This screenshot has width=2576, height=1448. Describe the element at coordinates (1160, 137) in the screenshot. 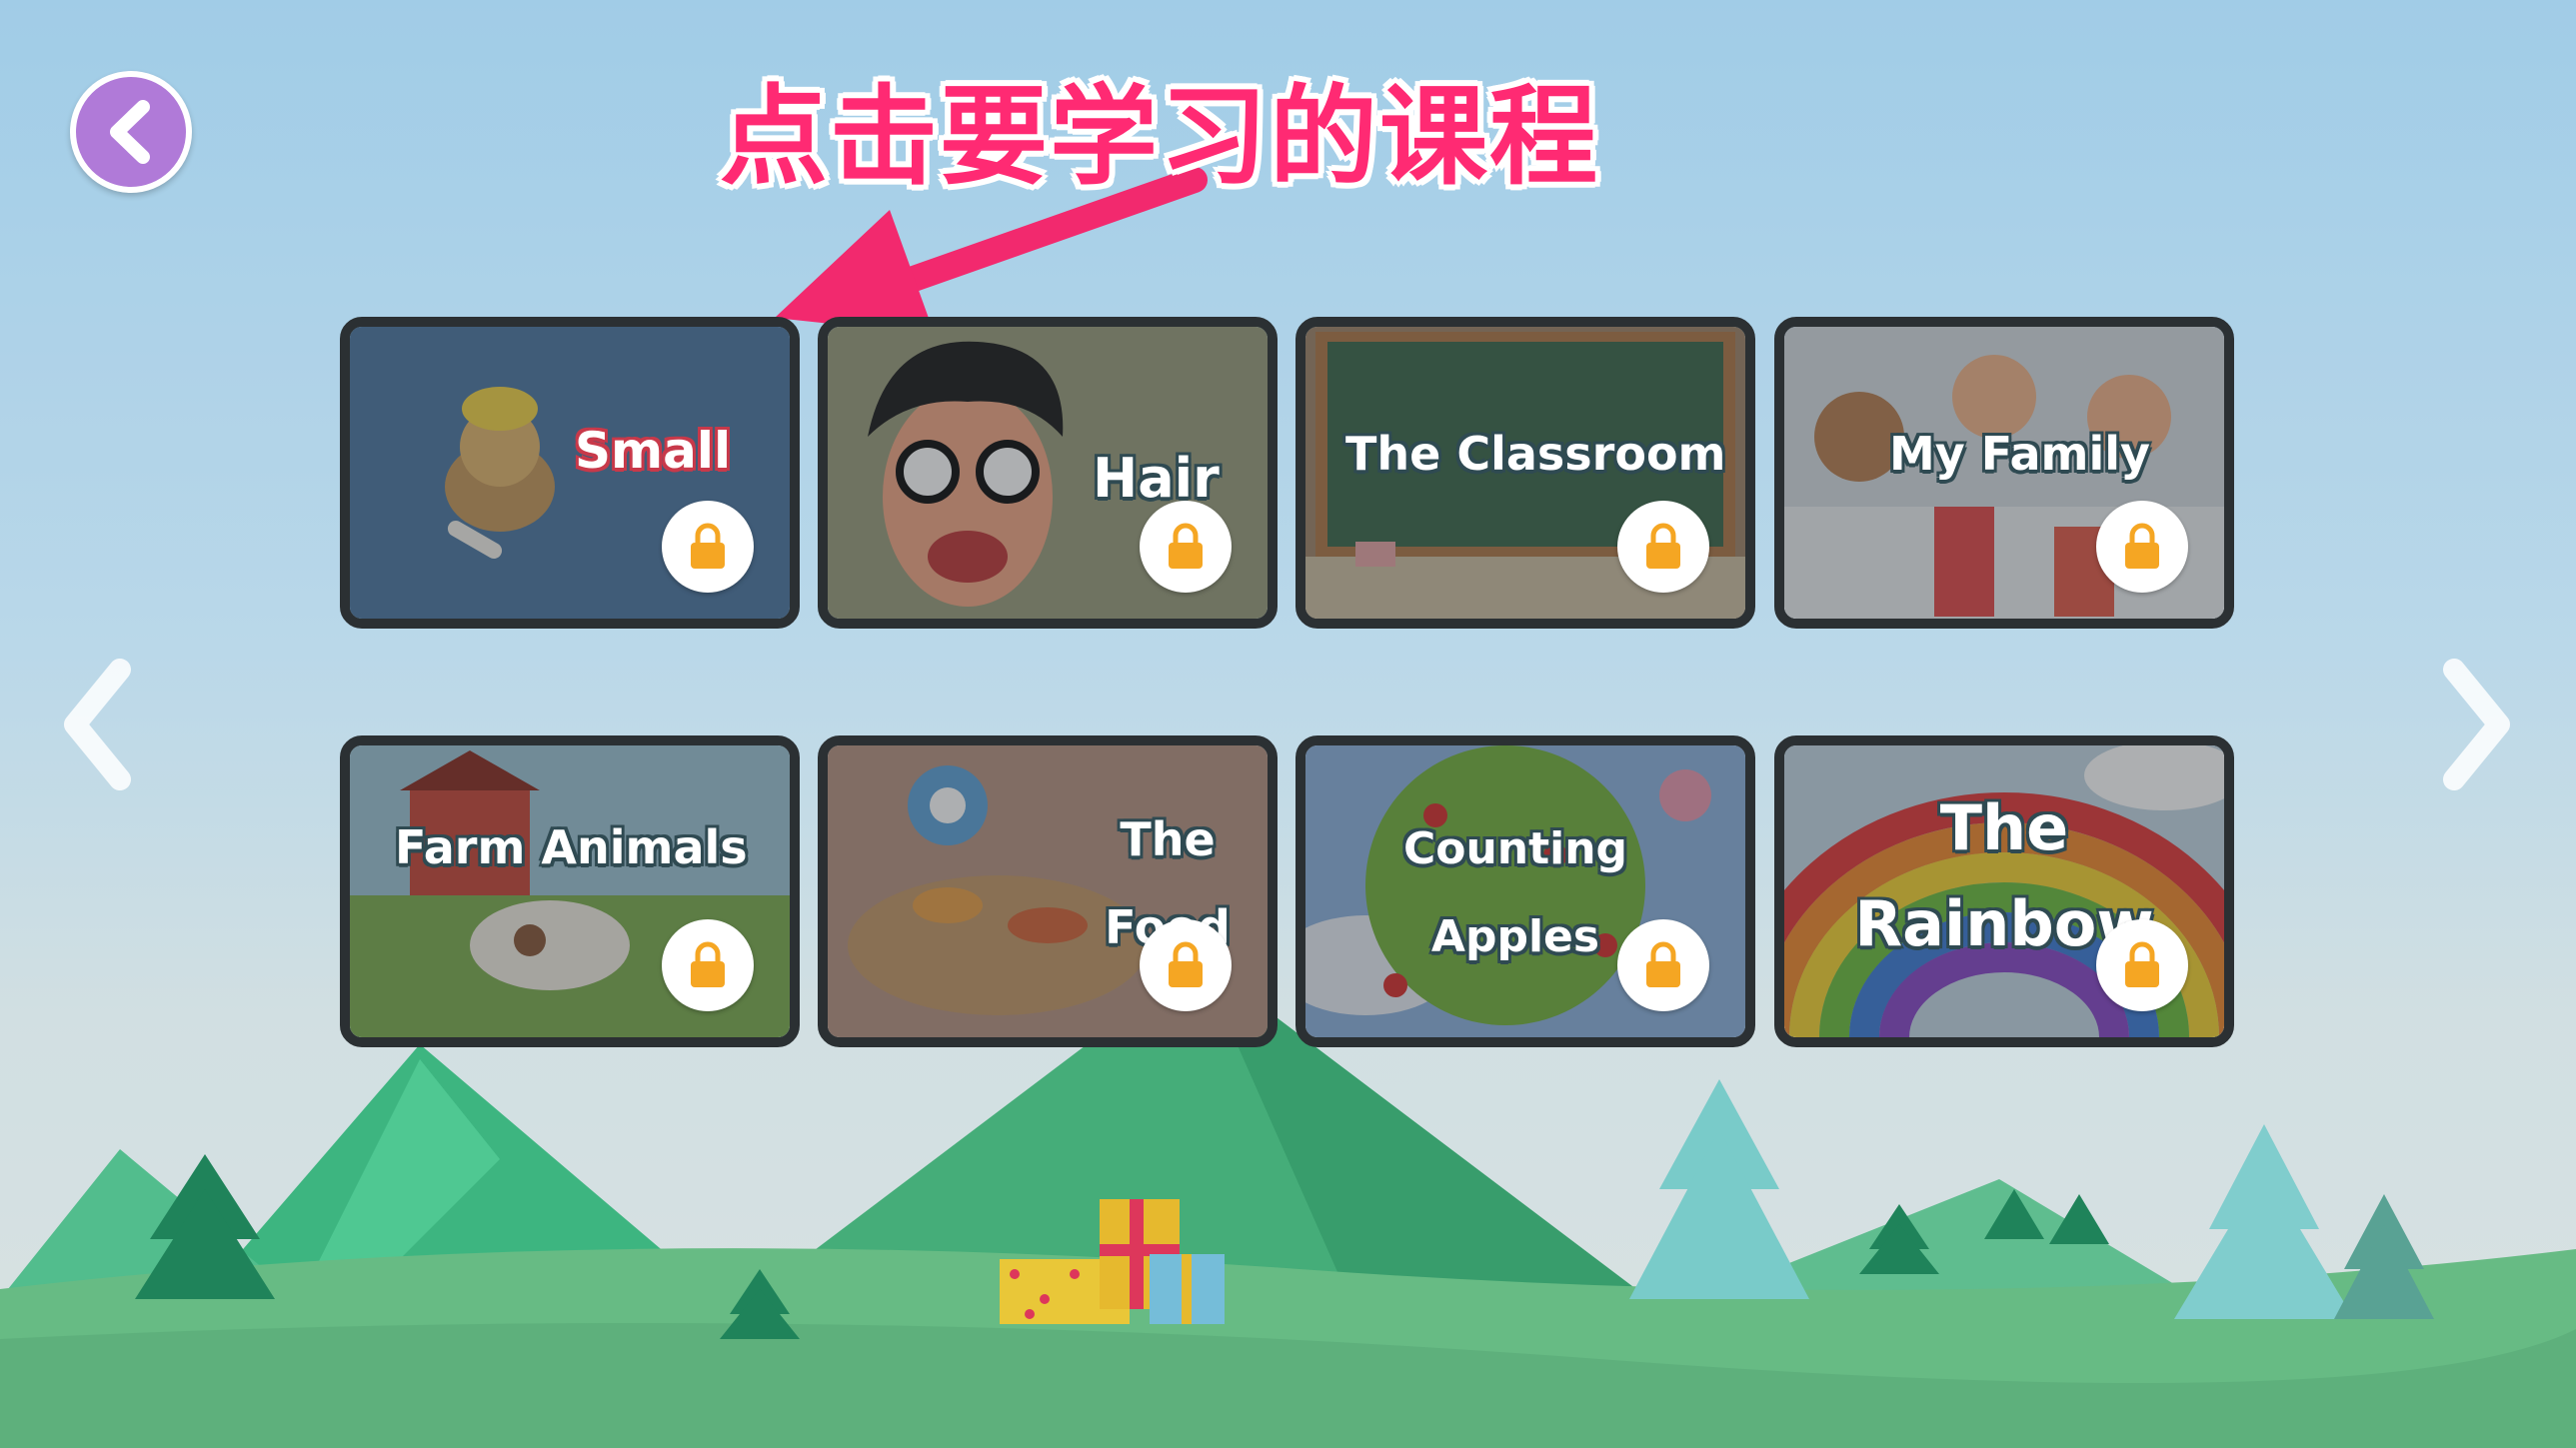

I see `hint-text: 点击要学习的课程` at that location.